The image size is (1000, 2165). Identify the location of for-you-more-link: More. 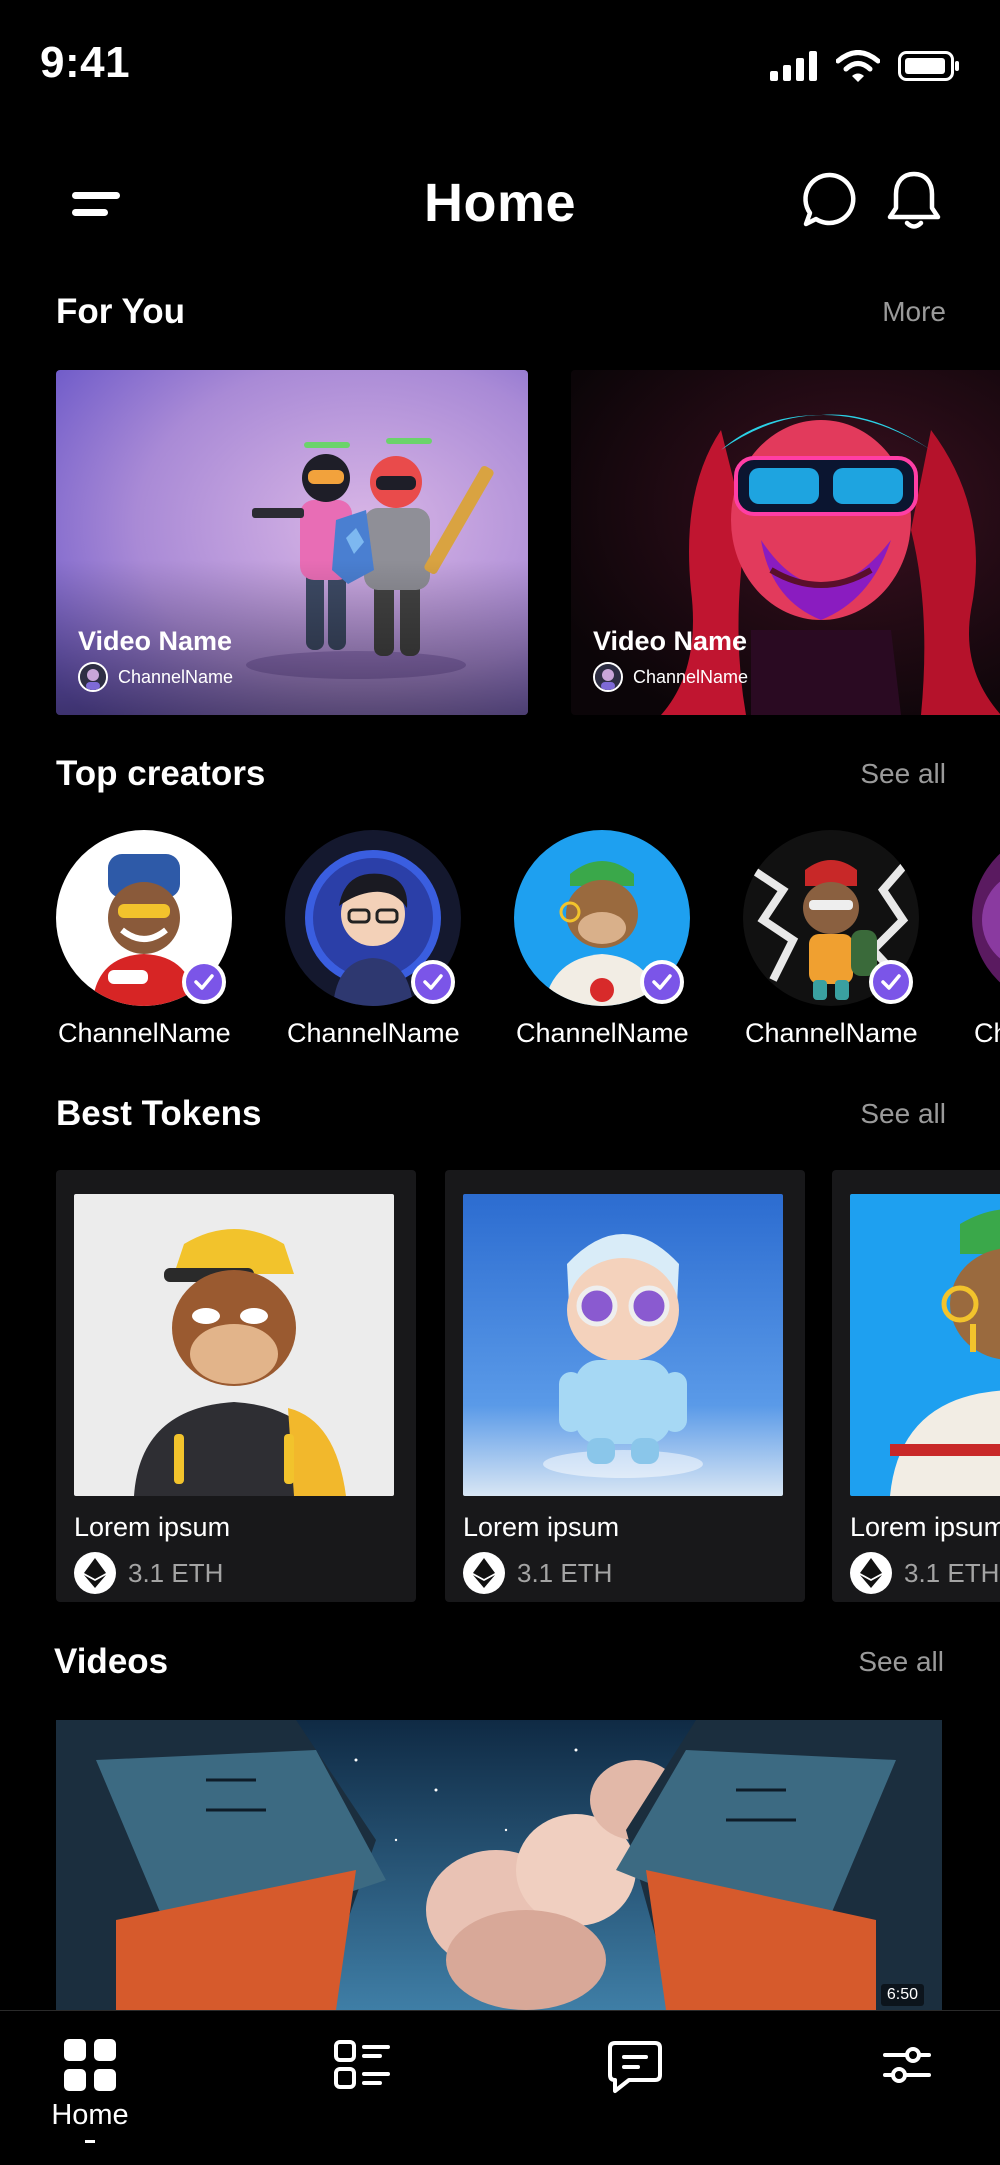
(914, 312).